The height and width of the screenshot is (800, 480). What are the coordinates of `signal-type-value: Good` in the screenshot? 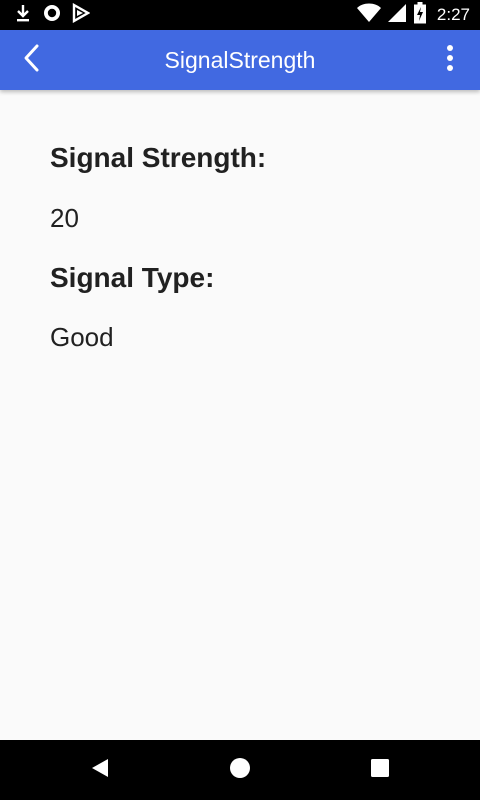 It's located at (82, 337).